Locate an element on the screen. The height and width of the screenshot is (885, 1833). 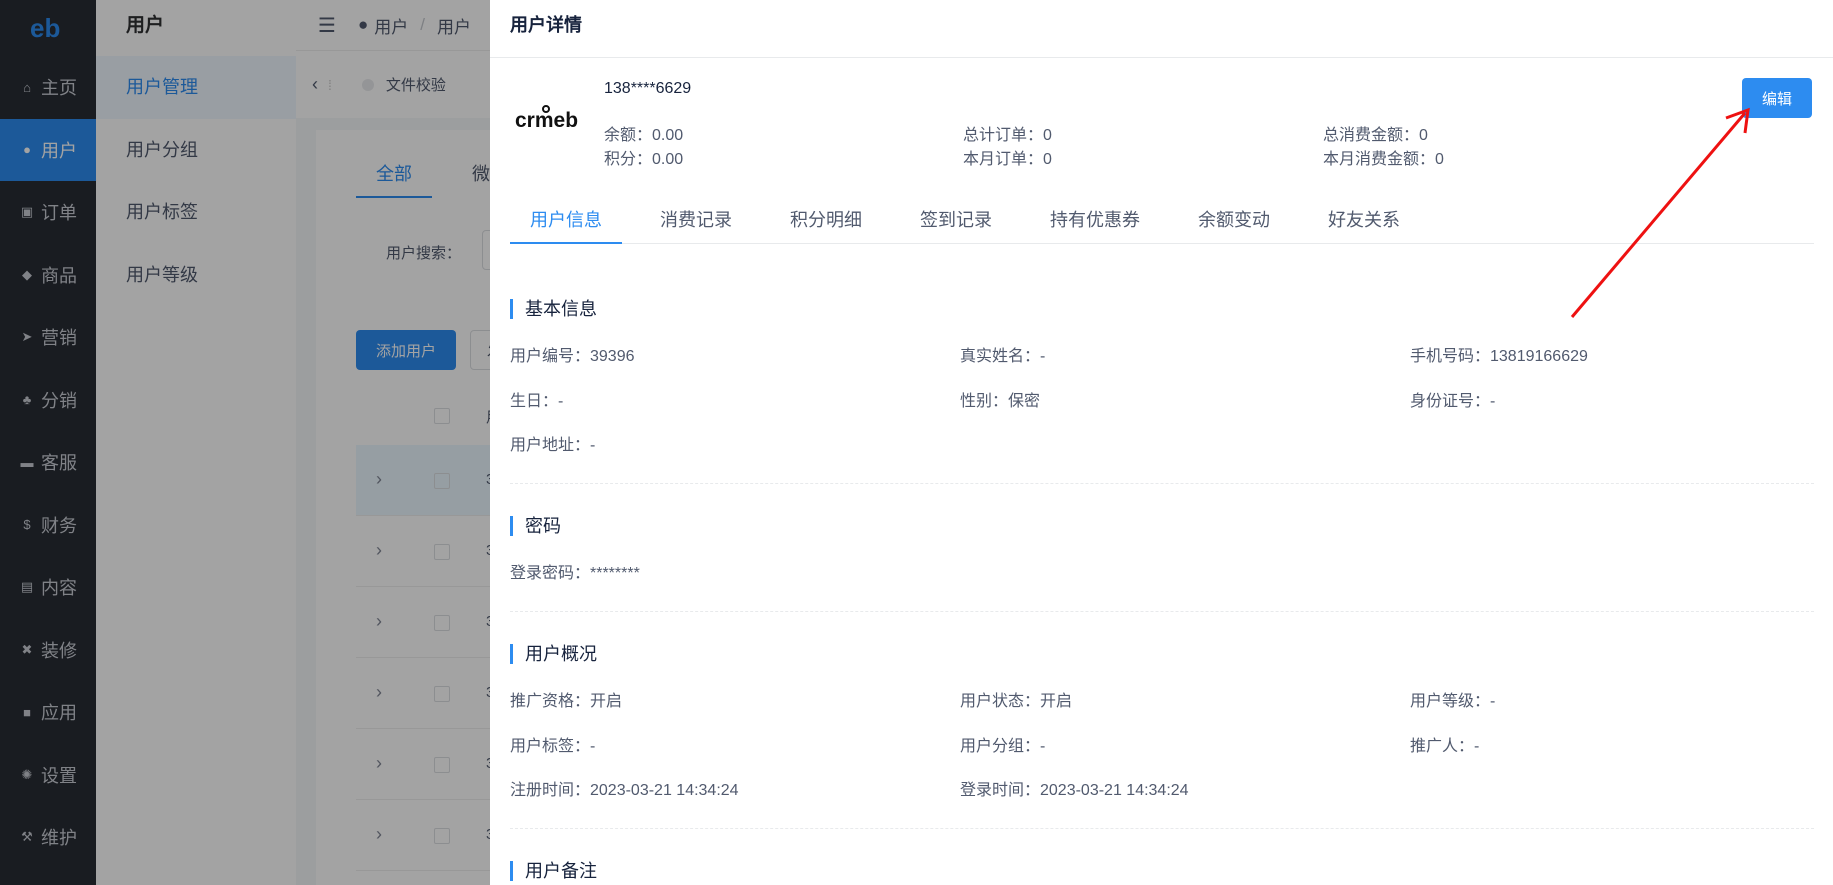
field-user-level: 用户等级：- is located at coordinates (1453, 701).